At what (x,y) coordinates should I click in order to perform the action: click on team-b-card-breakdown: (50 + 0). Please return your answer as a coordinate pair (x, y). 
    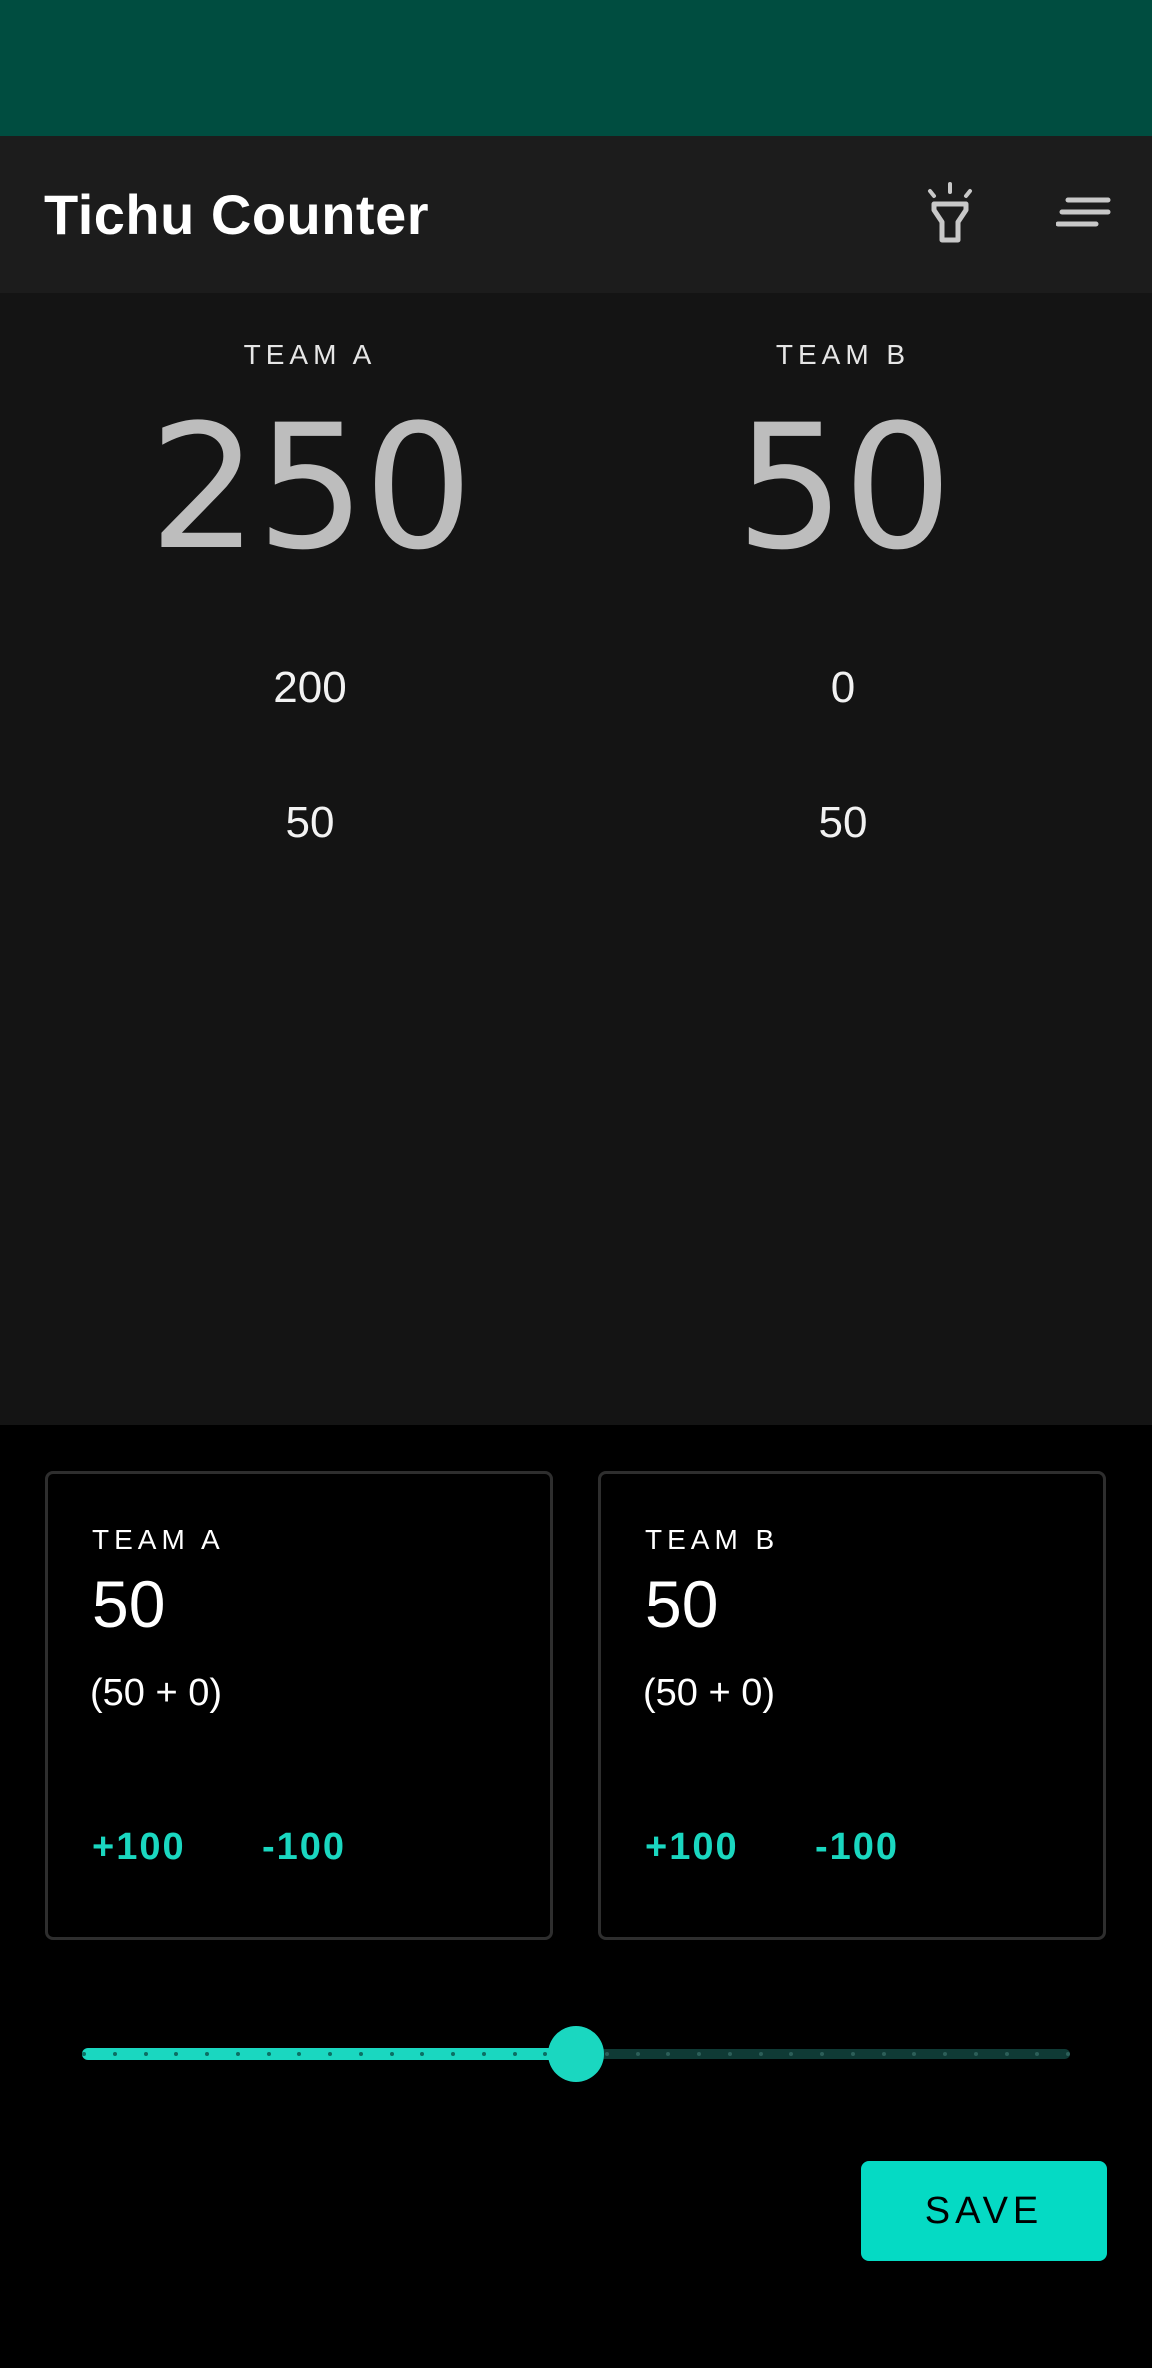
    Looking at the image, I should click on (709, 1693).